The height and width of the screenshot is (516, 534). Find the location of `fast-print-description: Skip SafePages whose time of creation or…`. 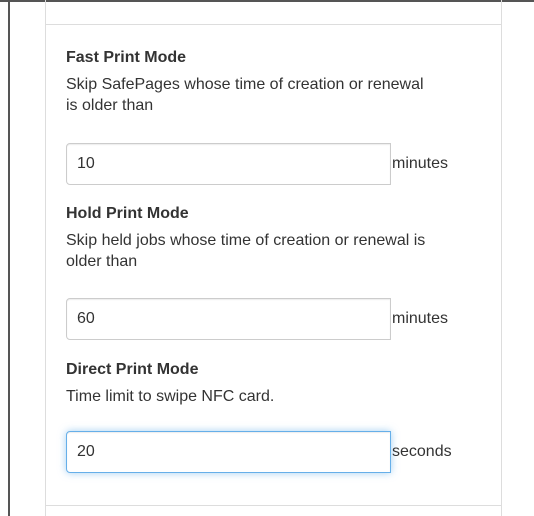

fast-print-description: Skip SafePages whose time of creation or… is located at coordinates (276, 95).